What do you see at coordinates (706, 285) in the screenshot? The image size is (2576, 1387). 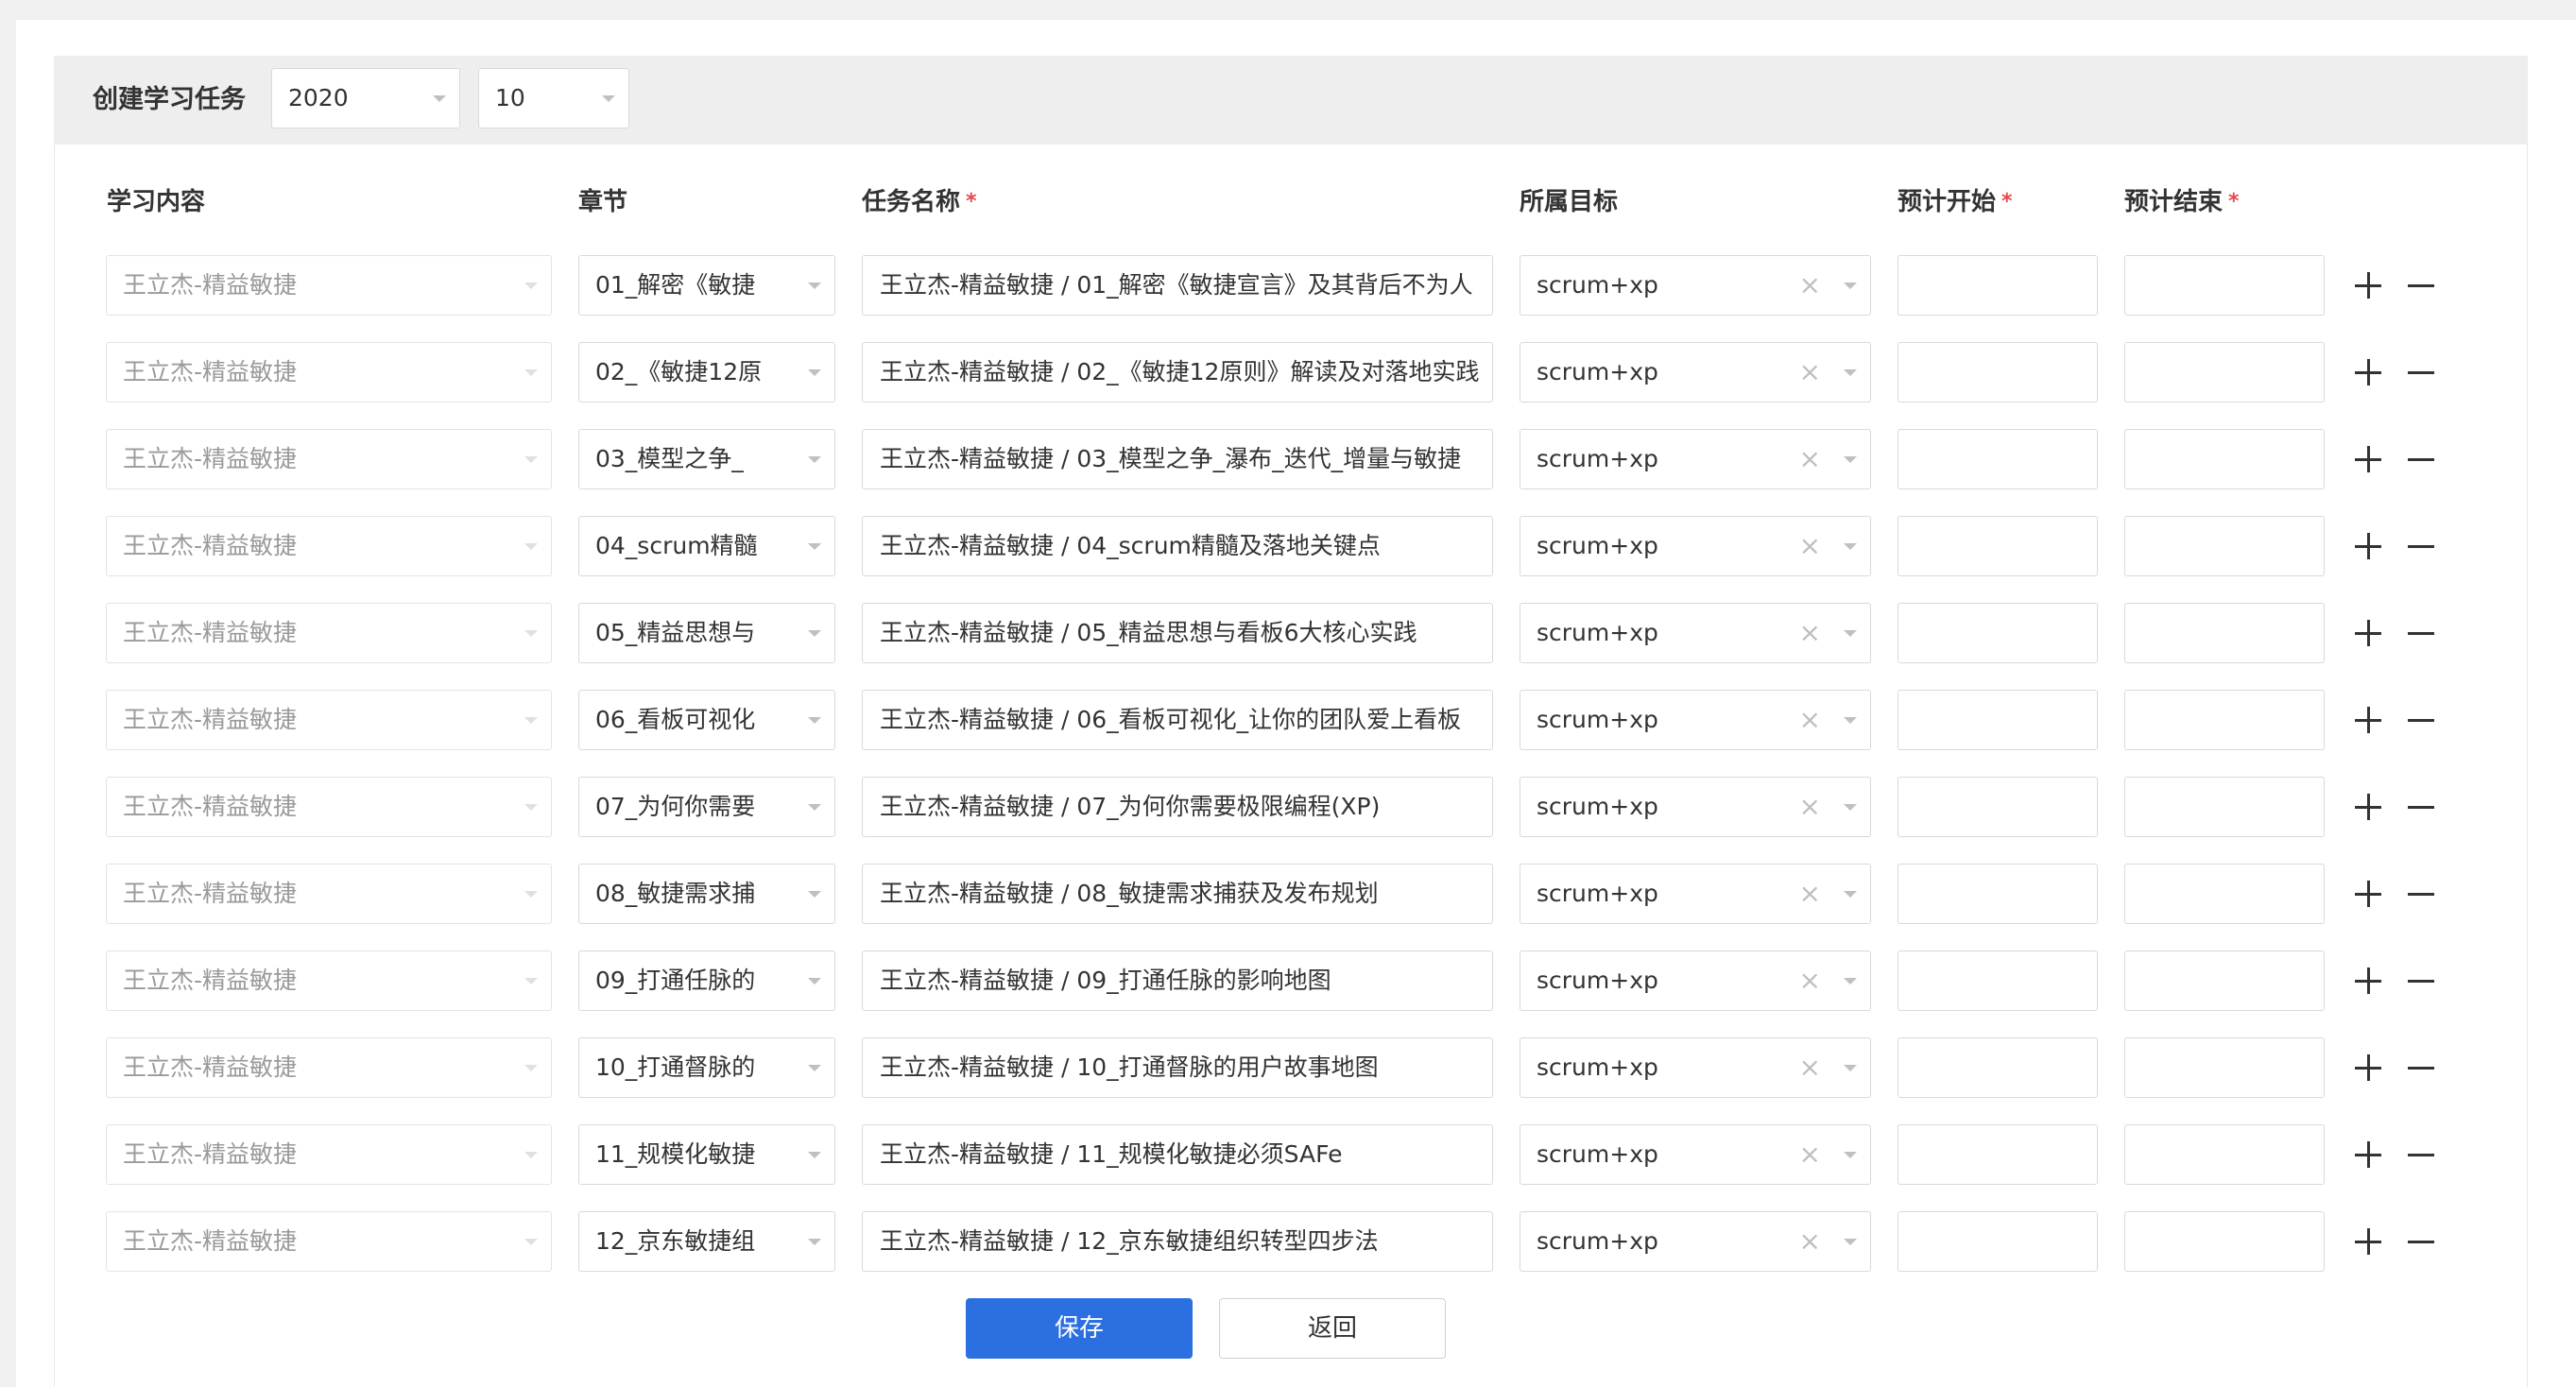 I see `chapter-select: 01_解密《敏捷` at bounding box center [706, 285].